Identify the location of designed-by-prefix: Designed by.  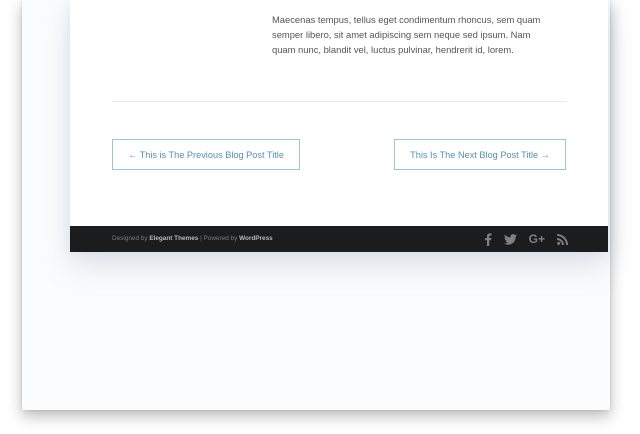
(130, 238).